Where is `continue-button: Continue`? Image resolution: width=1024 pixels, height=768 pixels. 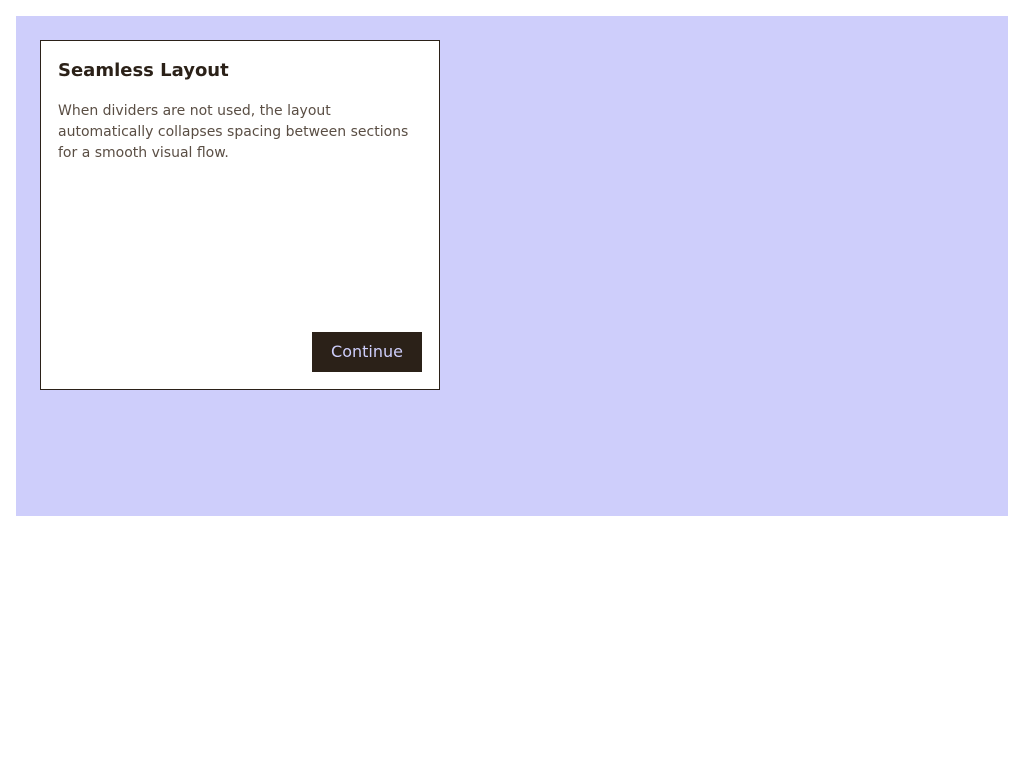
continue-button: Continue is located at coordinates (367, 352).